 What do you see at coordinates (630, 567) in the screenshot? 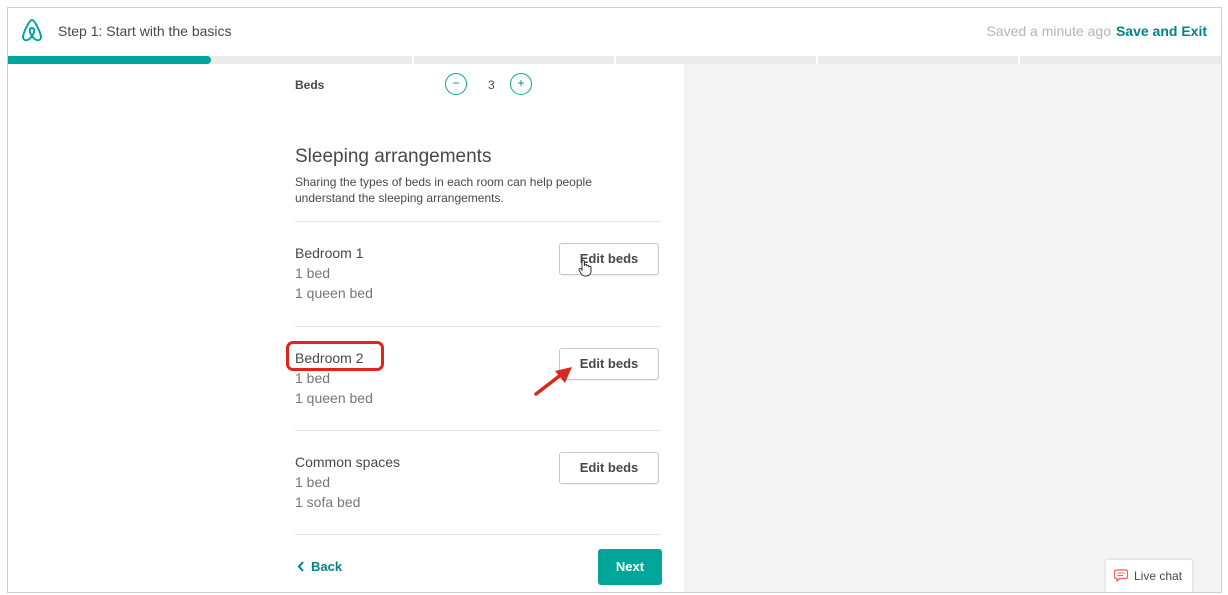
I see `next-button: Next` at bounding box center [630, 567].